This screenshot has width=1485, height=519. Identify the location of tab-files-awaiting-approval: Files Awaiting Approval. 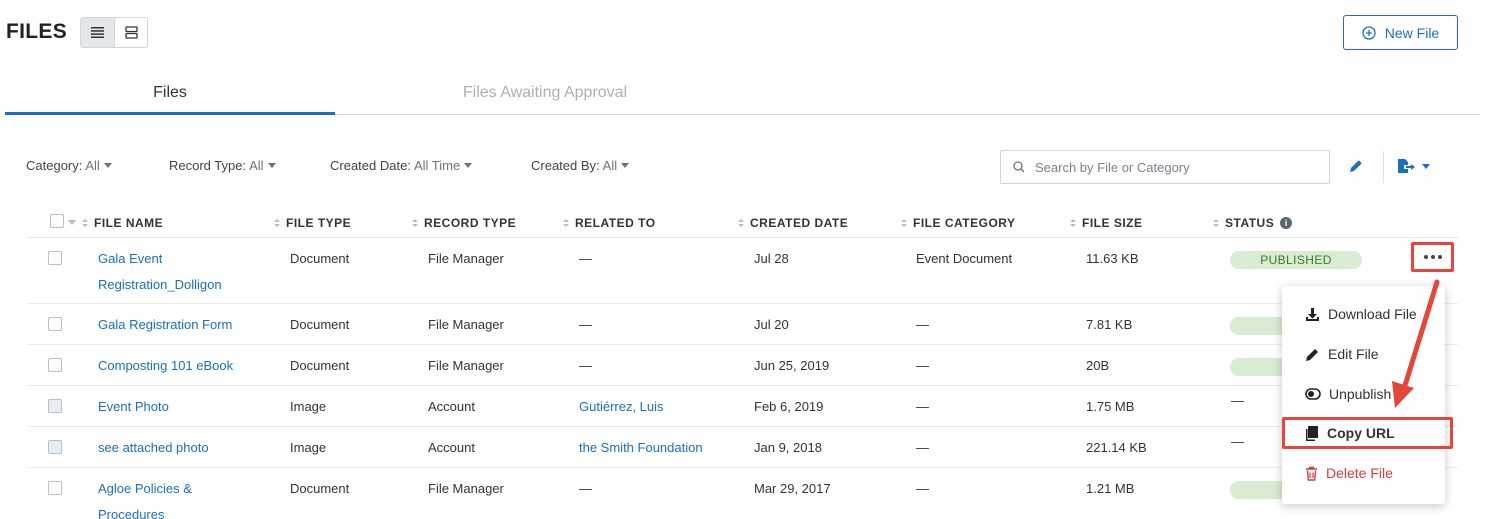
(545, 97).